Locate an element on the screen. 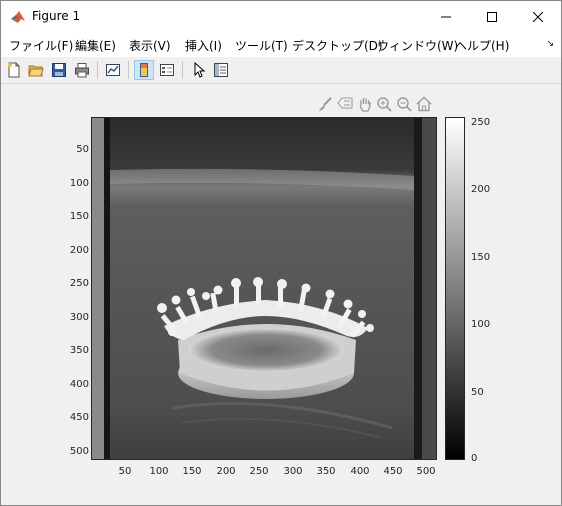 Image resolution: width=562 pixels, height=506 pixels. colorbar-toggle-icon is located at coordinates (144, 70).